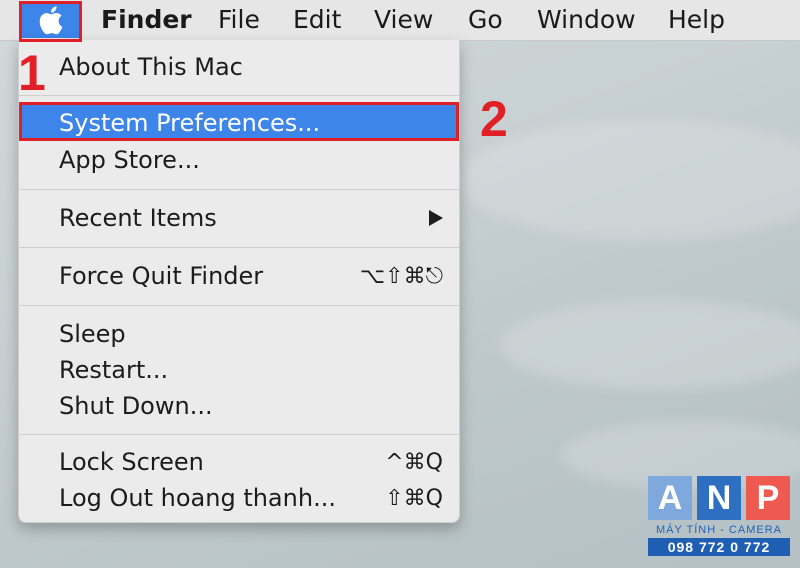 The image size is (800, 568). Describe the element at coordinates (494, 119) in the screenshot. I see `step2-label: 2` at that location.